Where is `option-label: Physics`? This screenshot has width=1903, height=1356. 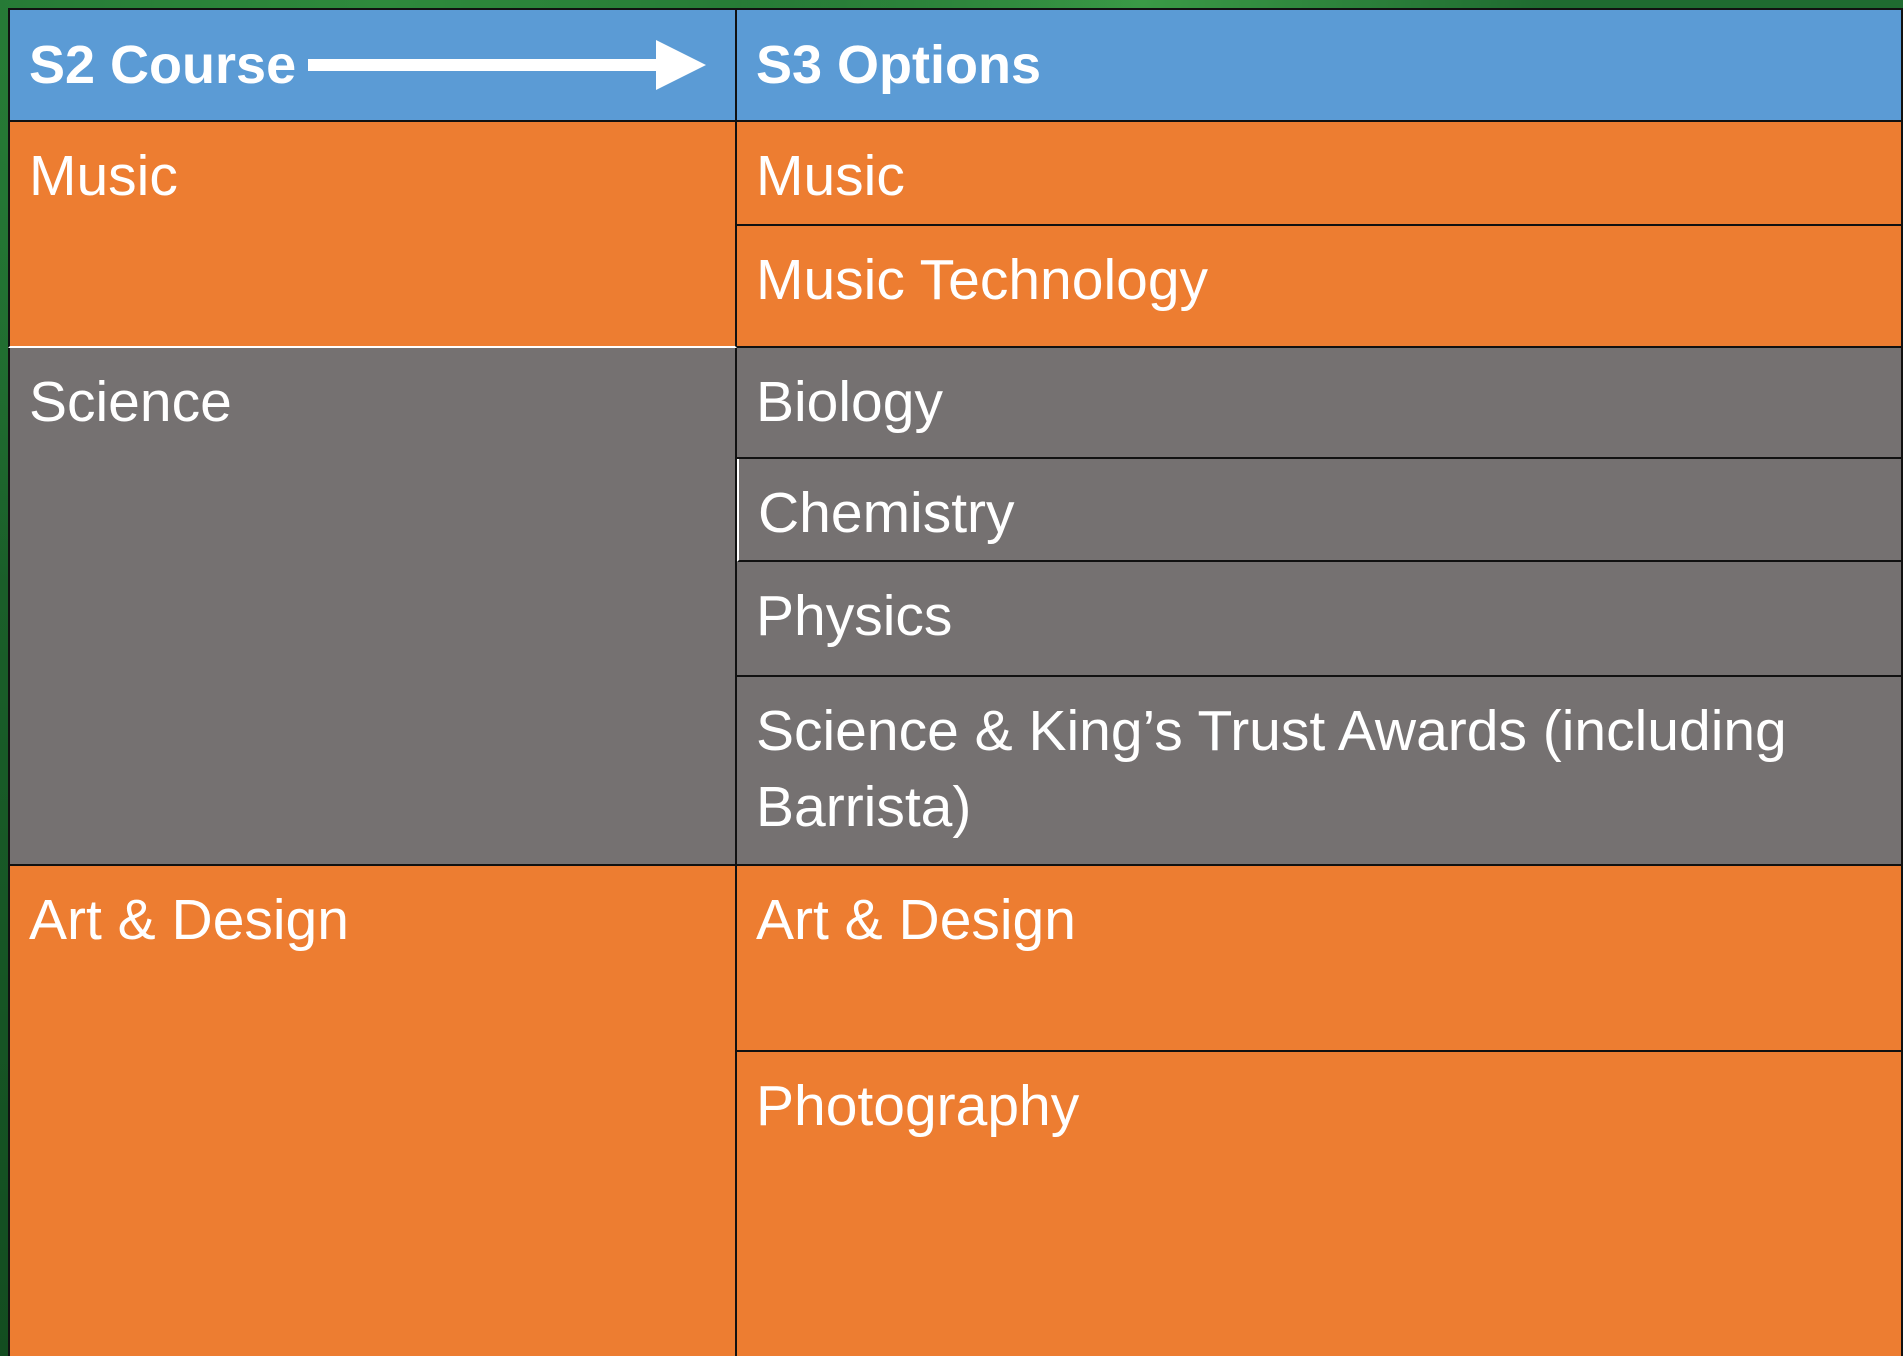 option-label: Physics is located at coordinates (854, 616).